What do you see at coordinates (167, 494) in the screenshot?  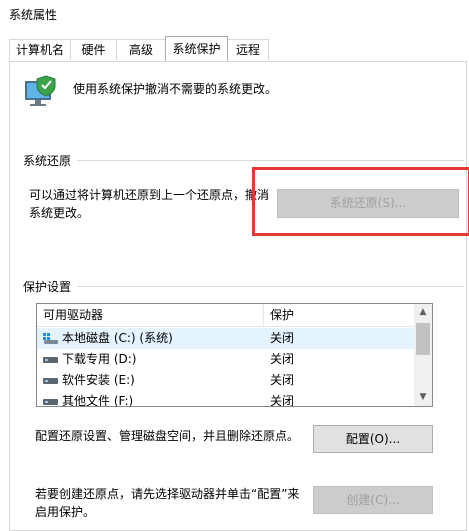 I see `create-description-line1: 若要创建还原点，请先选择驱动器并单击“配置”来` at bounding box center [167, 494].